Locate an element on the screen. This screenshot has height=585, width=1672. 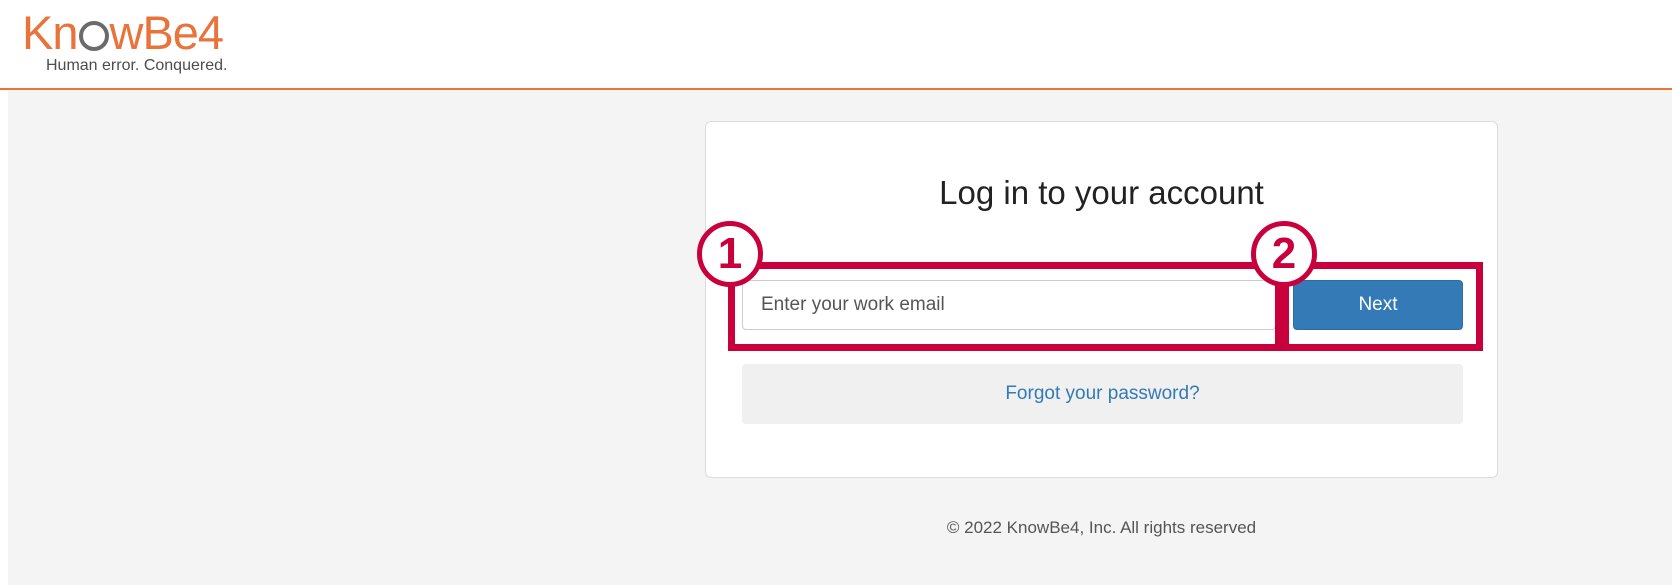
login-title: Log in to your account is located at coordinates (1101, 192).